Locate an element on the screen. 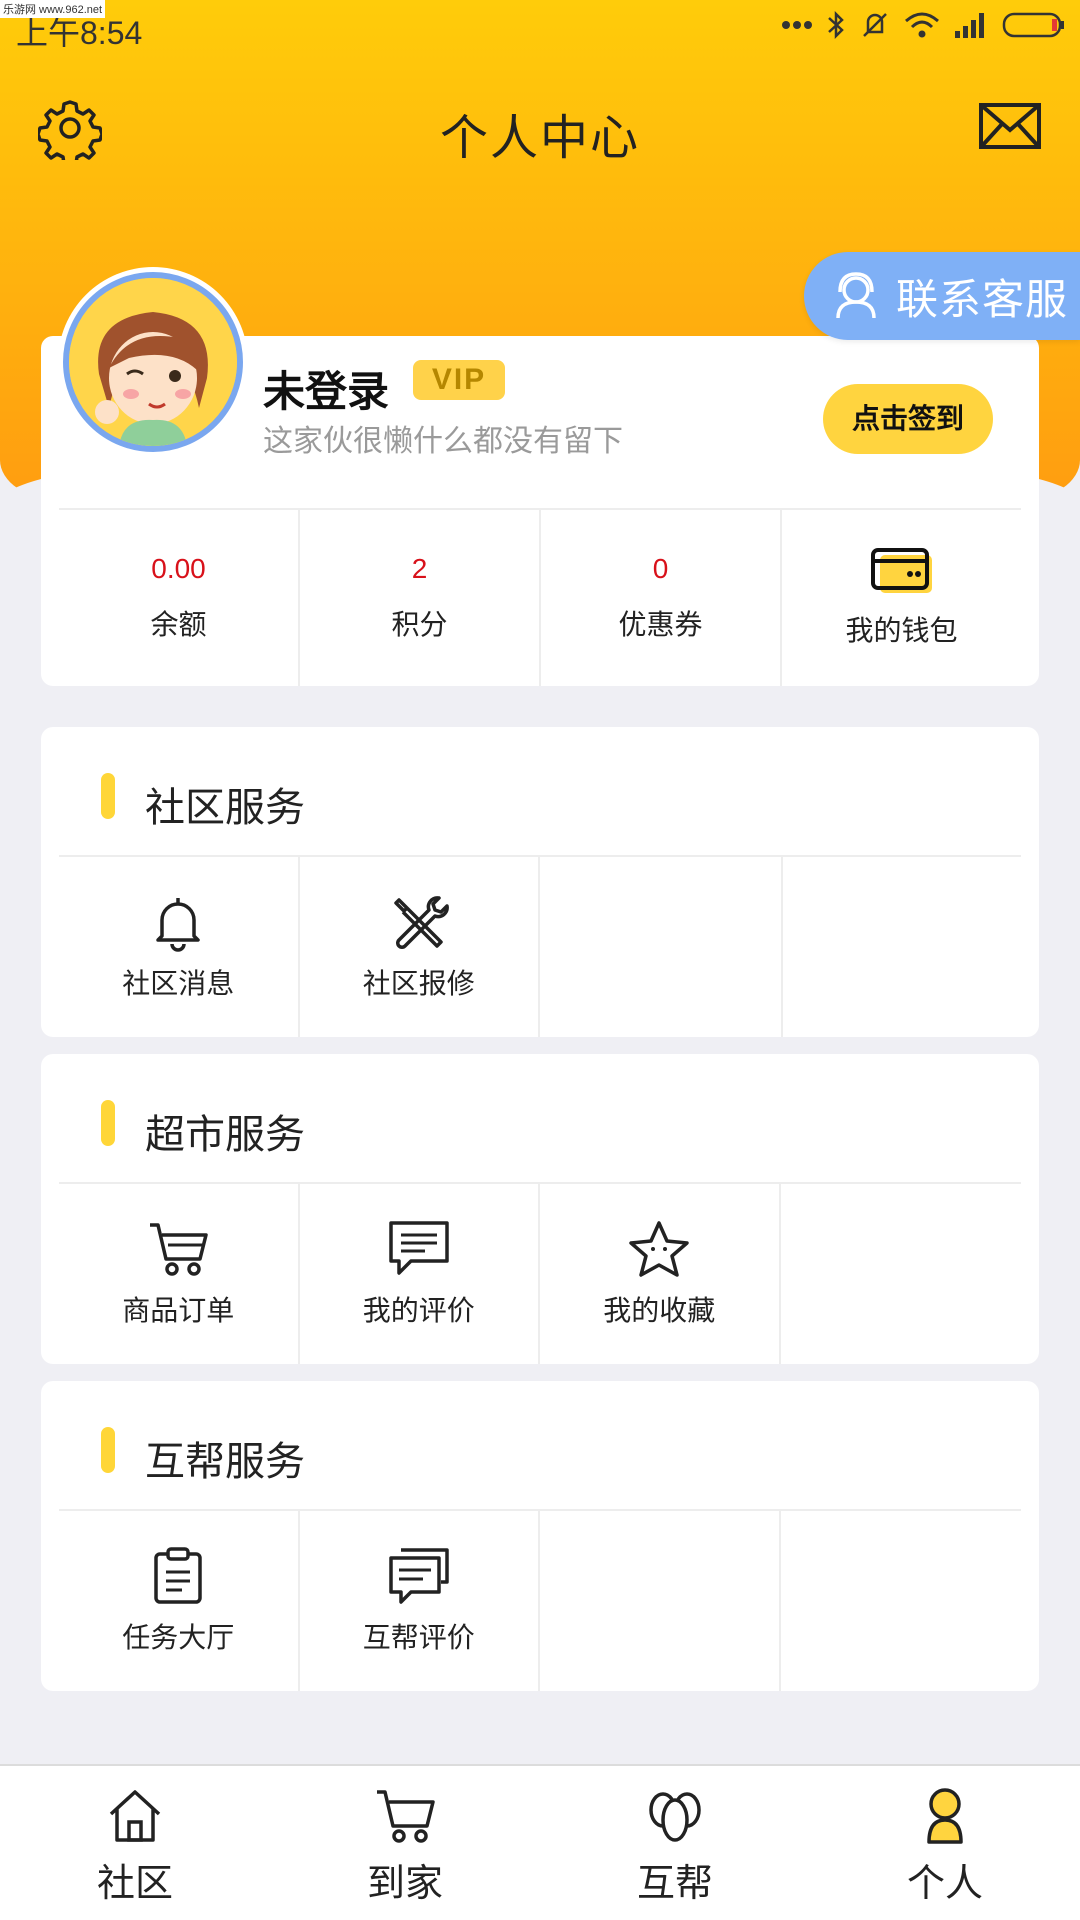 The image size is (1080, 1920). stat-label: 优惠券 is located at coordinates (660, 624).